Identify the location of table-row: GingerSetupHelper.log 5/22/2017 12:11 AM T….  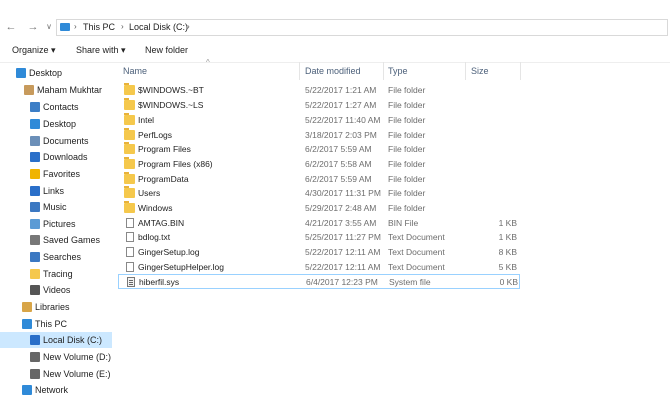
(319, 267).